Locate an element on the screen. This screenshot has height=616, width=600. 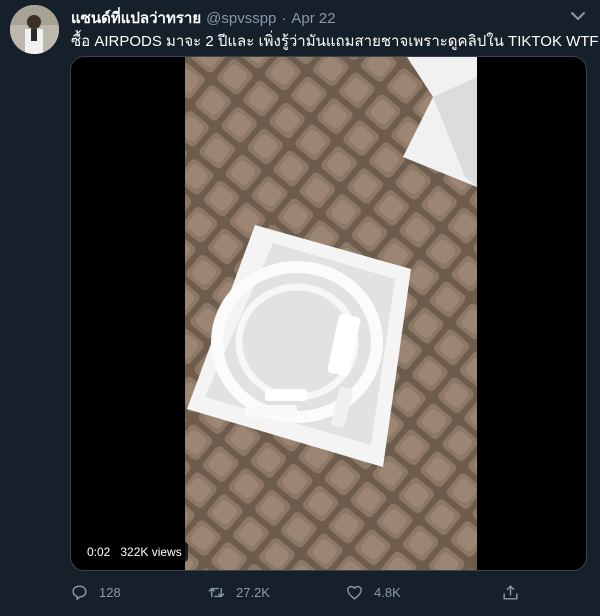
heart-icon is located at coordinates (354, 592).